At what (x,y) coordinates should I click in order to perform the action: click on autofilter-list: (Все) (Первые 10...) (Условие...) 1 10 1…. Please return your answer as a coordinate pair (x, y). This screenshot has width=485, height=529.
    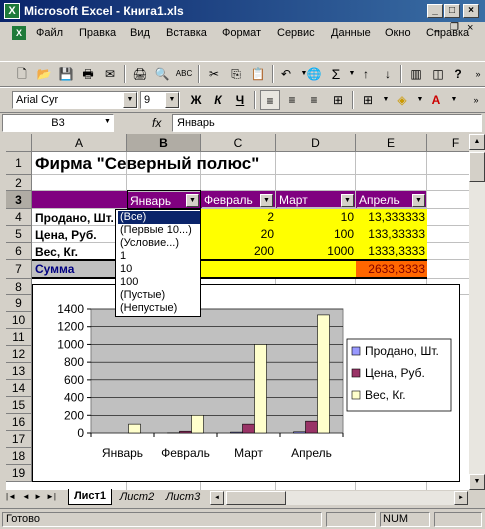
    Looking at the image, I should click on (158, 263).